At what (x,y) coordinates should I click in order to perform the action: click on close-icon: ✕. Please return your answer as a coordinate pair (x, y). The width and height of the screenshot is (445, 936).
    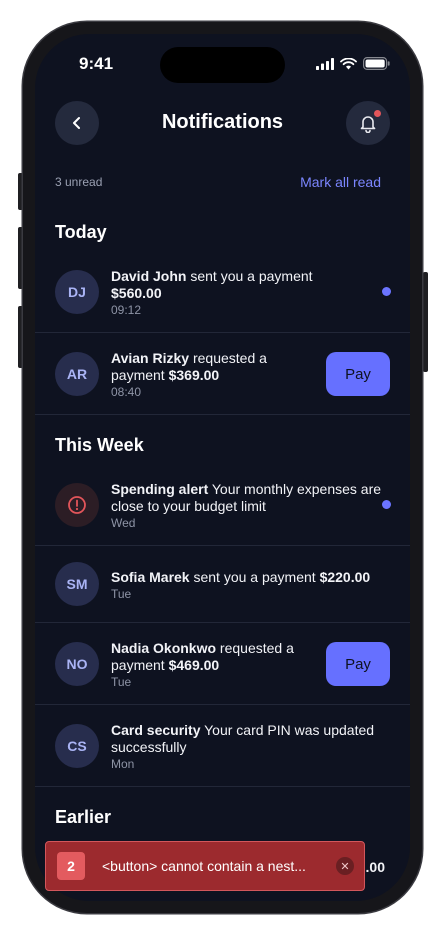
    Looking at the image, I should click on (345, 866).